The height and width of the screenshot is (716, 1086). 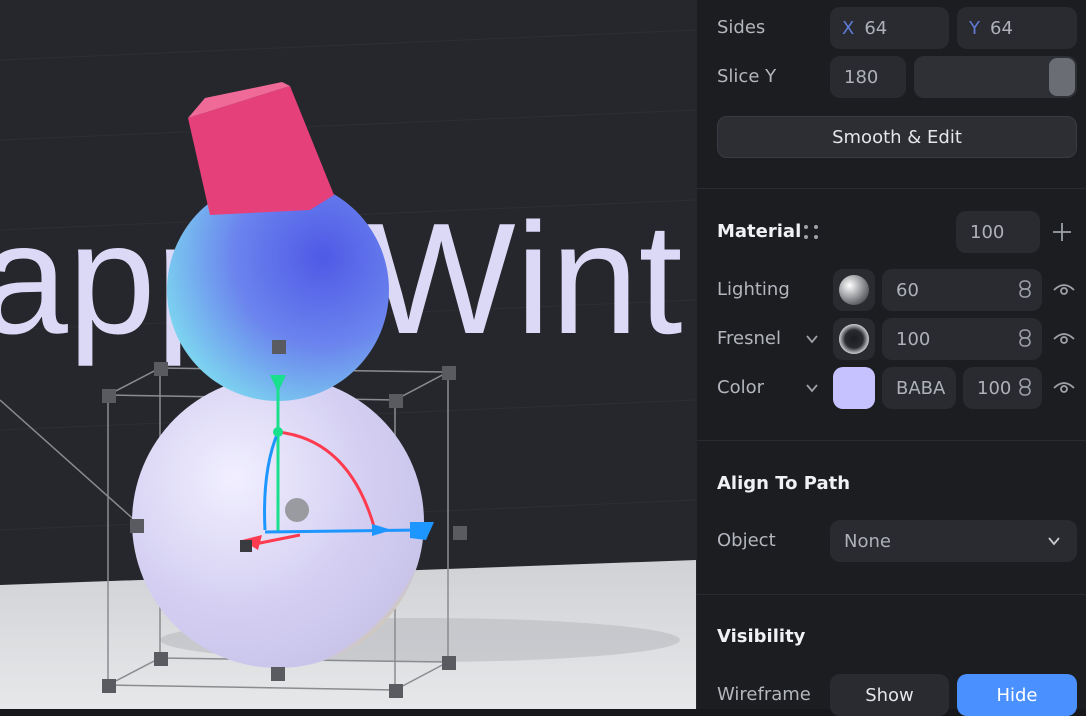 What do you see at coordinates (749, 338) in the screenshot?
I see `fresnel-label: Fresnel` at bounding box center [749, 338].